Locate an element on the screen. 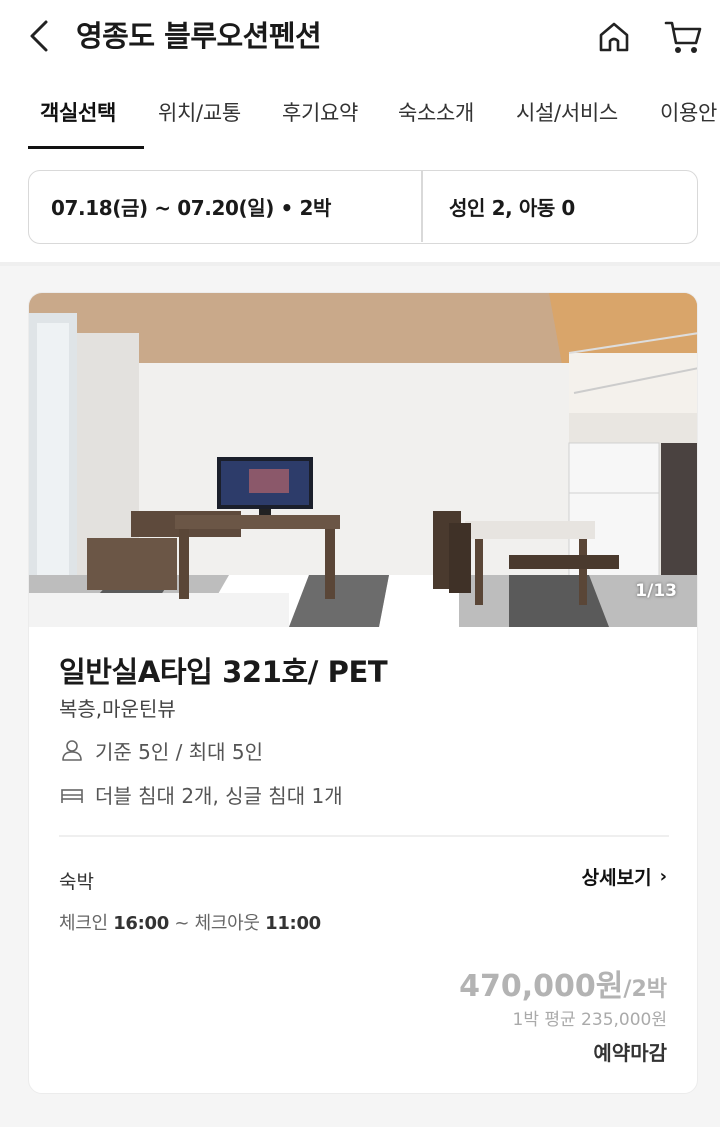 The image size is (720, 1127). checkin-label: 체크인 is located at coordinates (83, 923).